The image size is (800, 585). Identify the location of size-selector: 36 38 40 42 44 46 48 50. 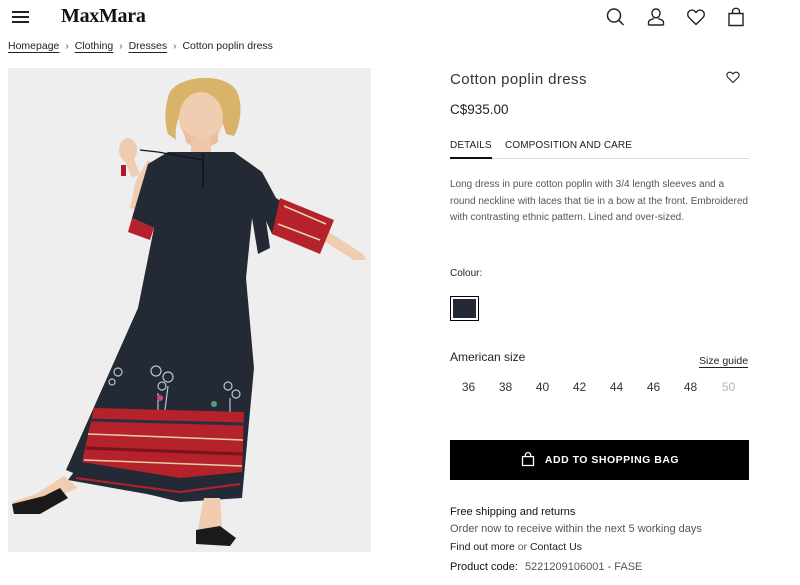
(600, 388).